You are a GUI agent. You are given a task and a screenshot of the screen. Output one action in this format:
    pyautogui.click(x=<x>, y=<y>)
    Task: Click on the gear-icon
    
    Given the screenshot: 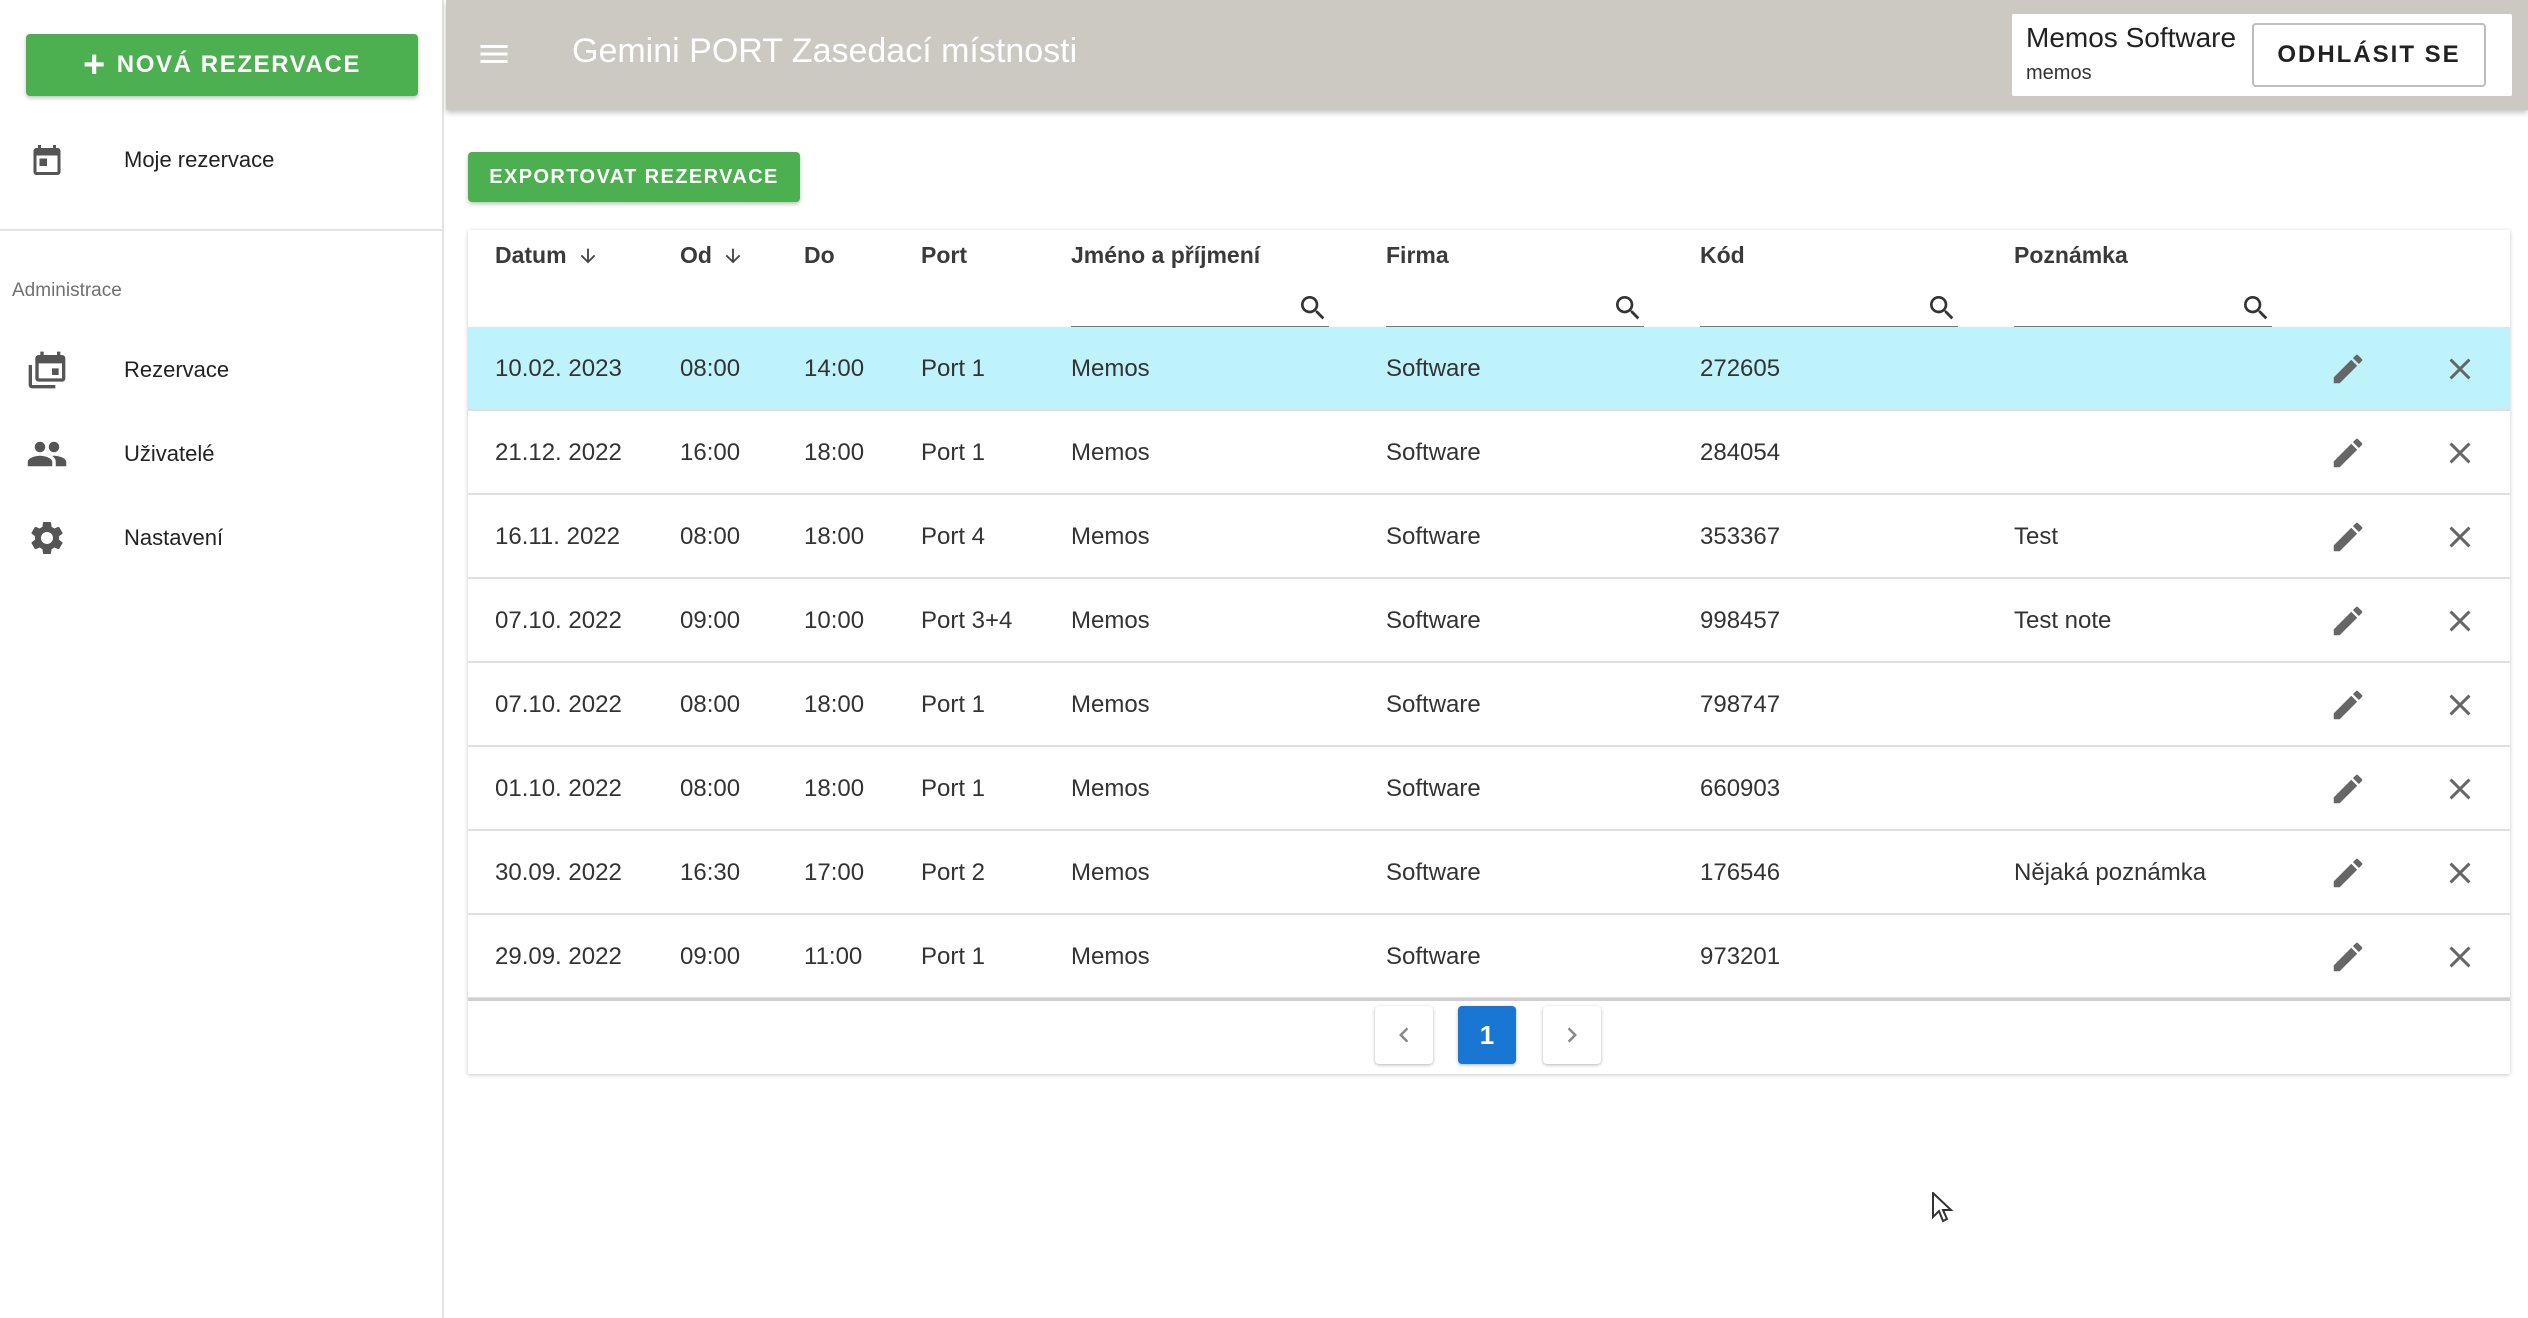 What is the action you would take?
    pyautogui.click(x=47, y=538)
    